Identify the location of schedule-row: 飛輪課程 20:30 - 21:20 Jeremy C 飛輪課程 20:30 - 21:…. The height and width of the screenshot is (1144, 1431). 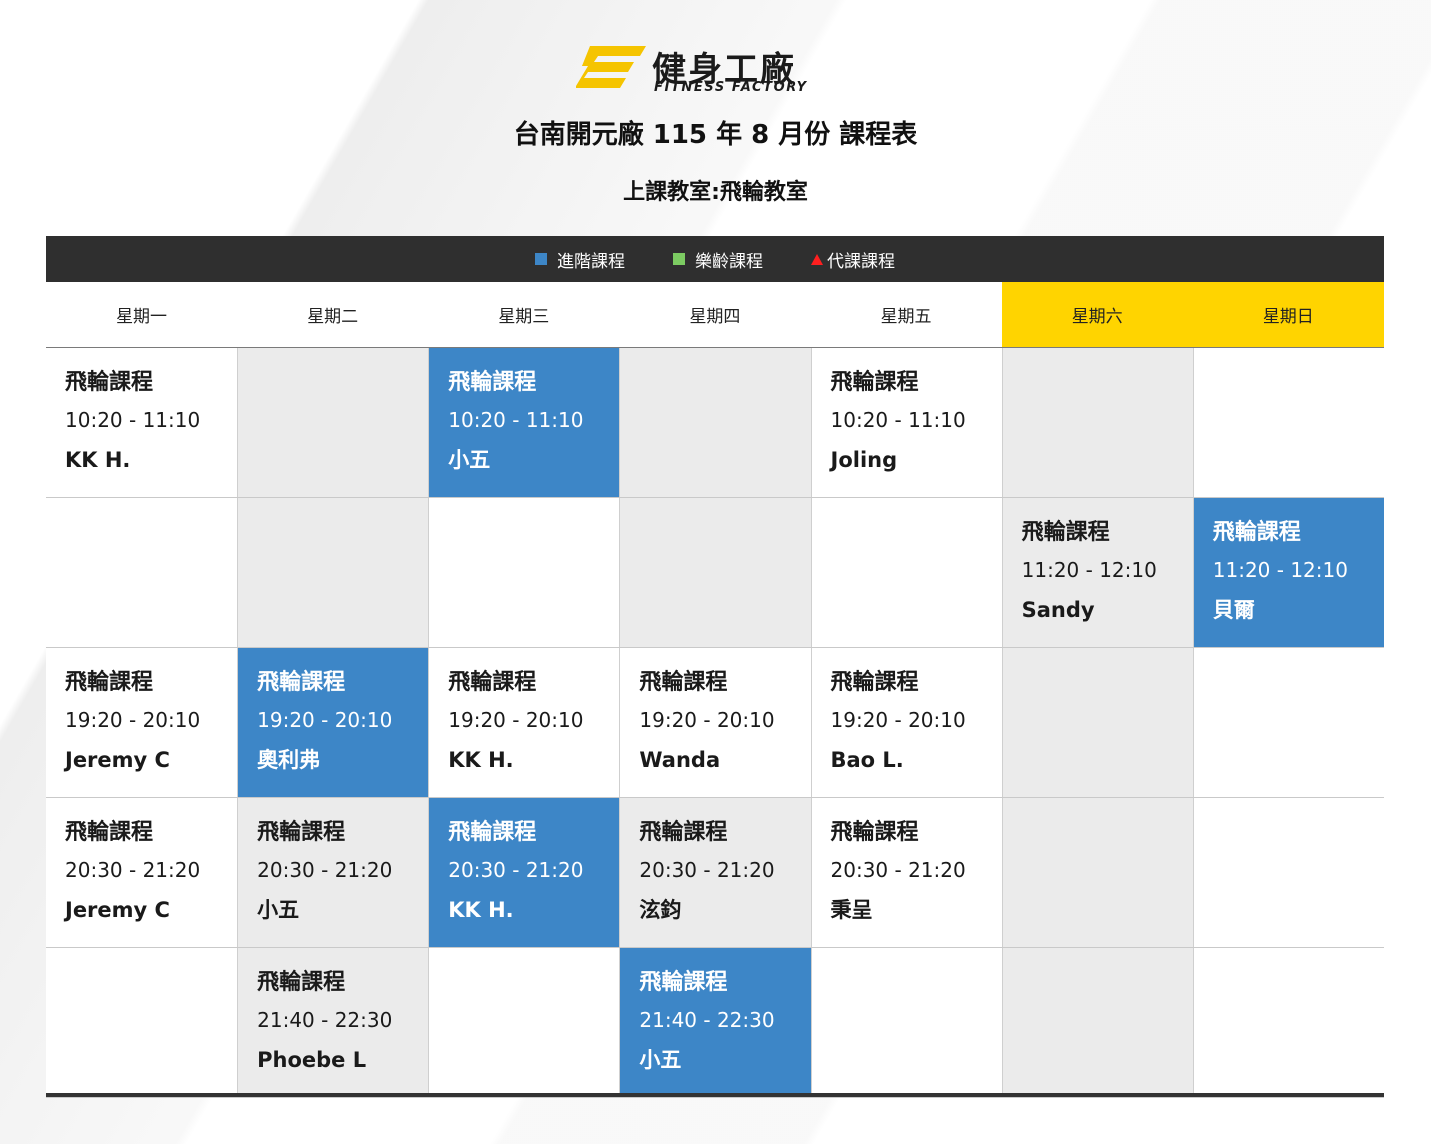
(715, 873).